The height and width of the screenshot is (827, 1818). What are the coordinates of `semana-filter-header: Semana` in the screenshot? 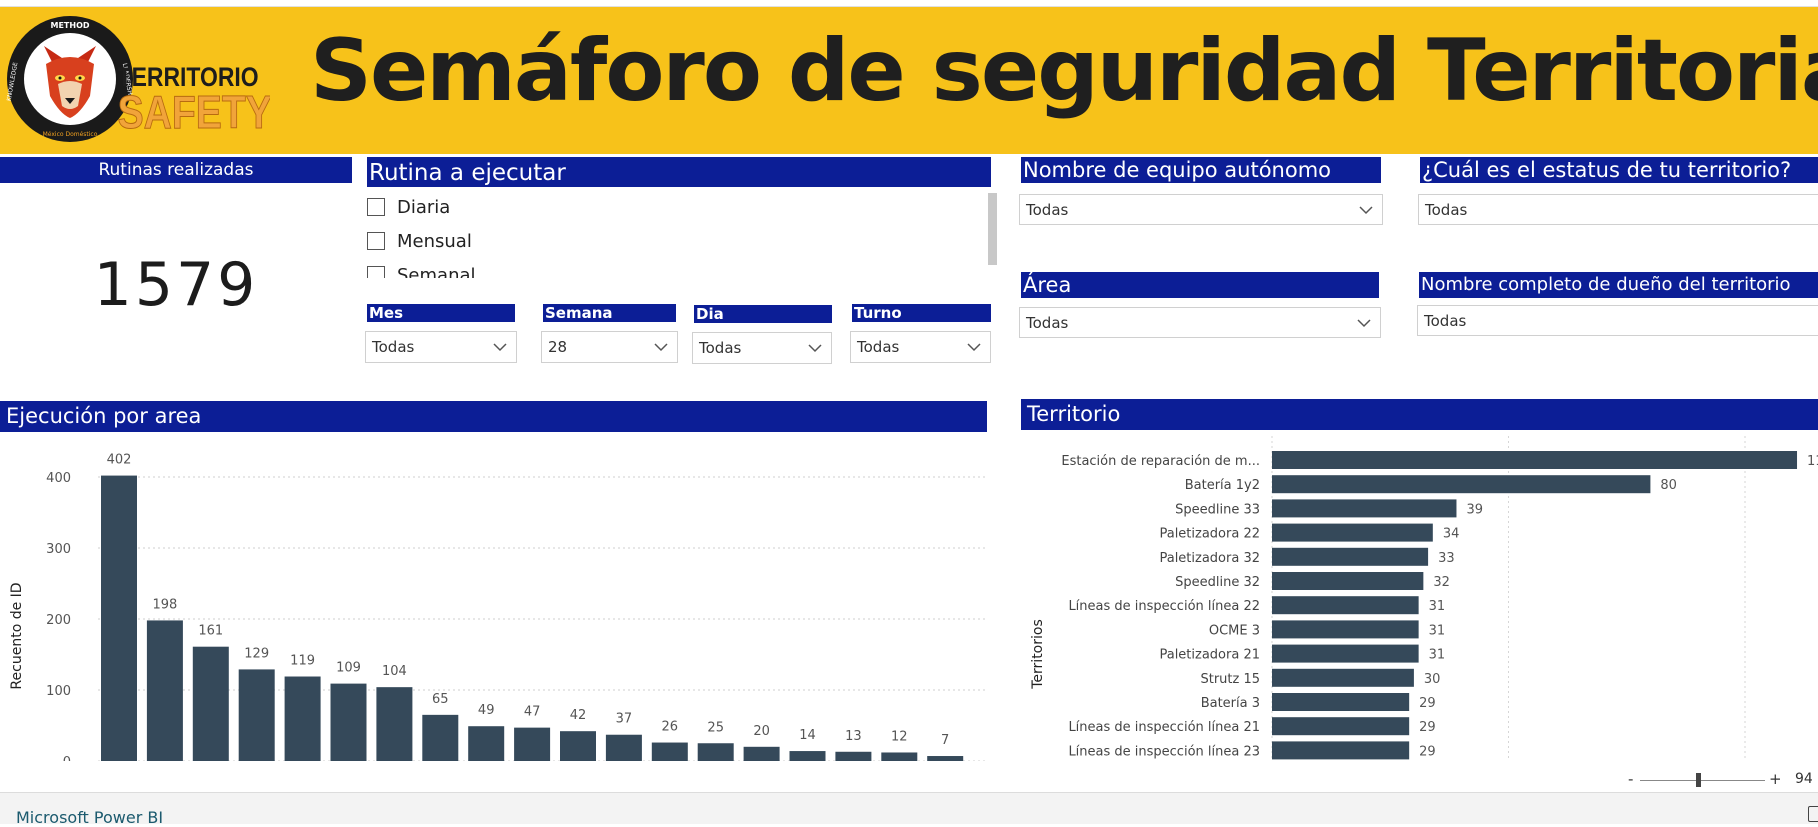 It's located at (609, 313).